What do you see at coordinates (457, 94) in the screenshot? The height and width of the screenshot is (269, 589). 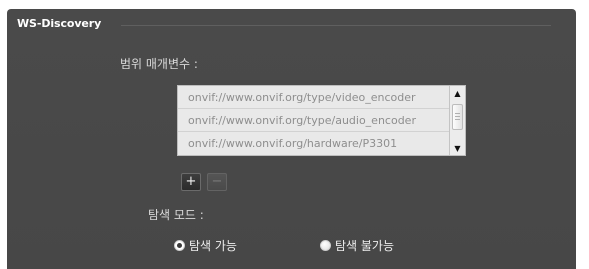 I see `up-arrow-icon: ▲` at bounding box center [457, 94].